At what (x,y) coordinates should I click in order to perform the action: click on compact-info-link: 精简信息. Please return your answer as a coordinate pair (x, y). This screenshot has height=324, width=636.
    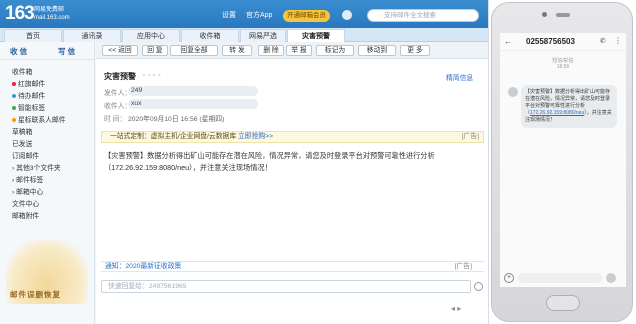
    Looking at the image, I should click on (459, 77).